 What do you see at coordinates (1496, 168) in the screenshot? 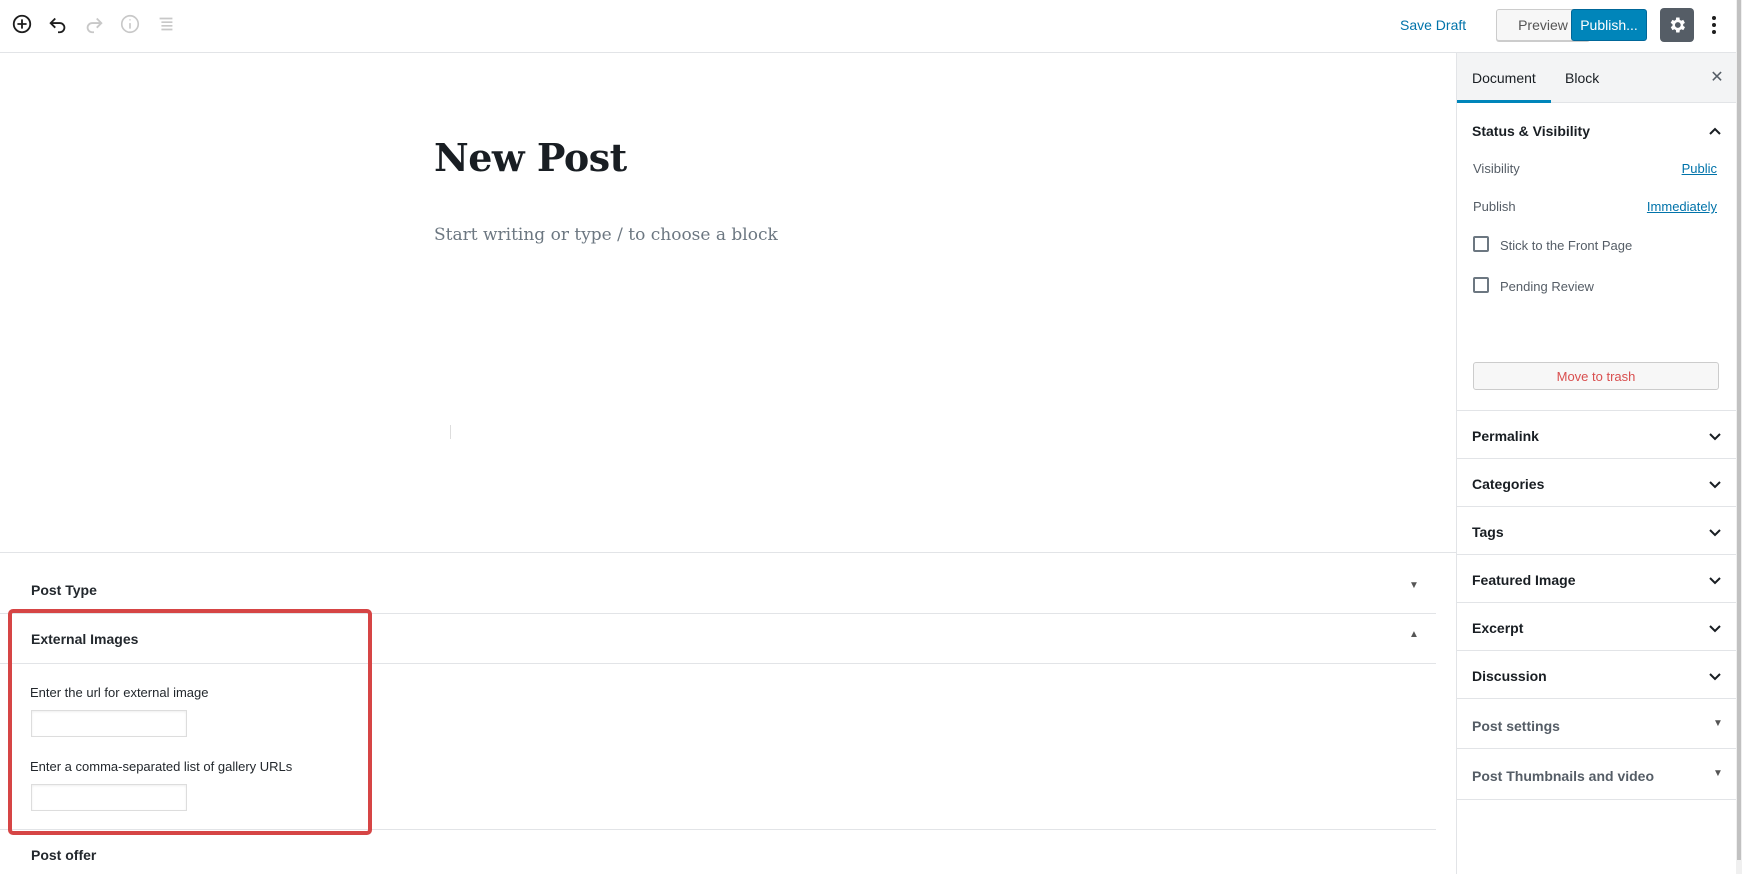
I see `visibility-label: Visibility` at bounding box center [1496, 168].